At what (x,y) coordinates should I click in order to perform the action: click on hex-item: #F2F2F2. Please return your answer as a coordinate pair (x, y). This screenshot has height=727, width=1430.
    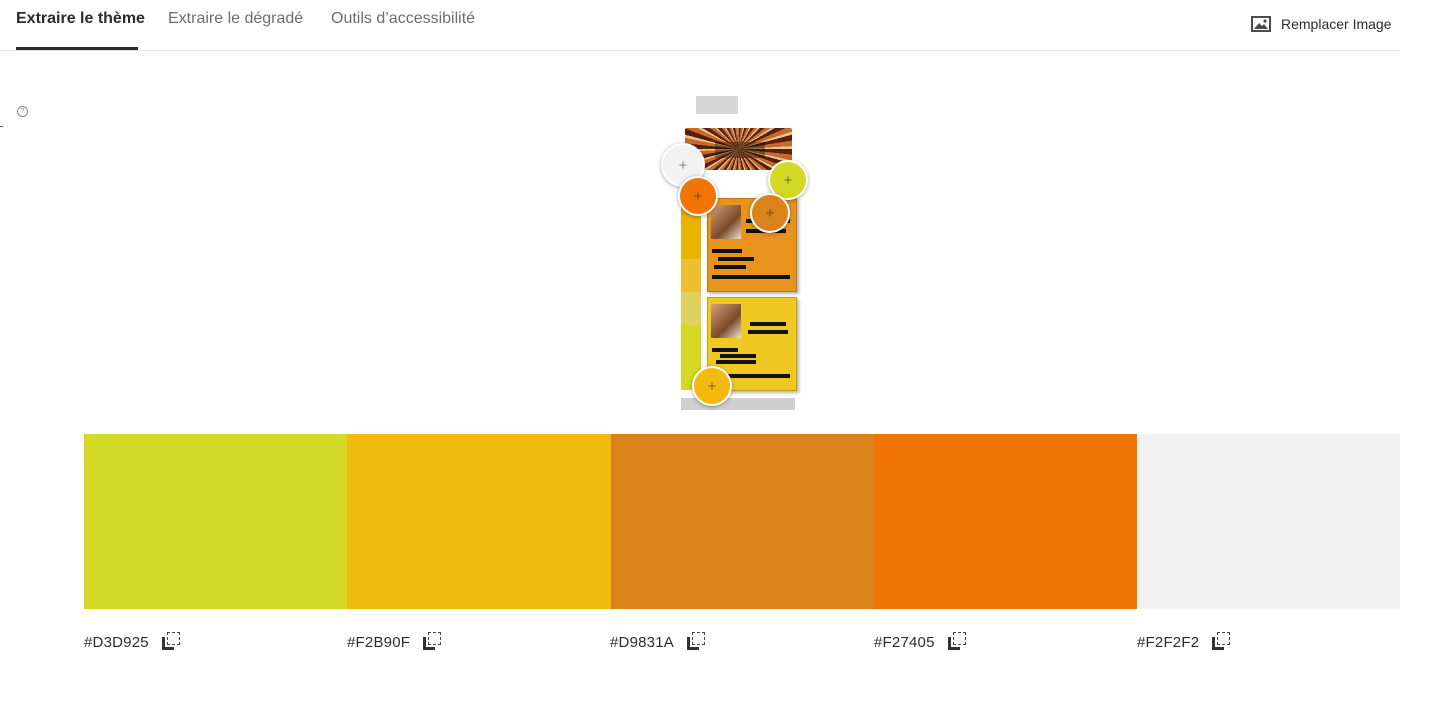
    Looking at the image, I should click on (1184, 642).